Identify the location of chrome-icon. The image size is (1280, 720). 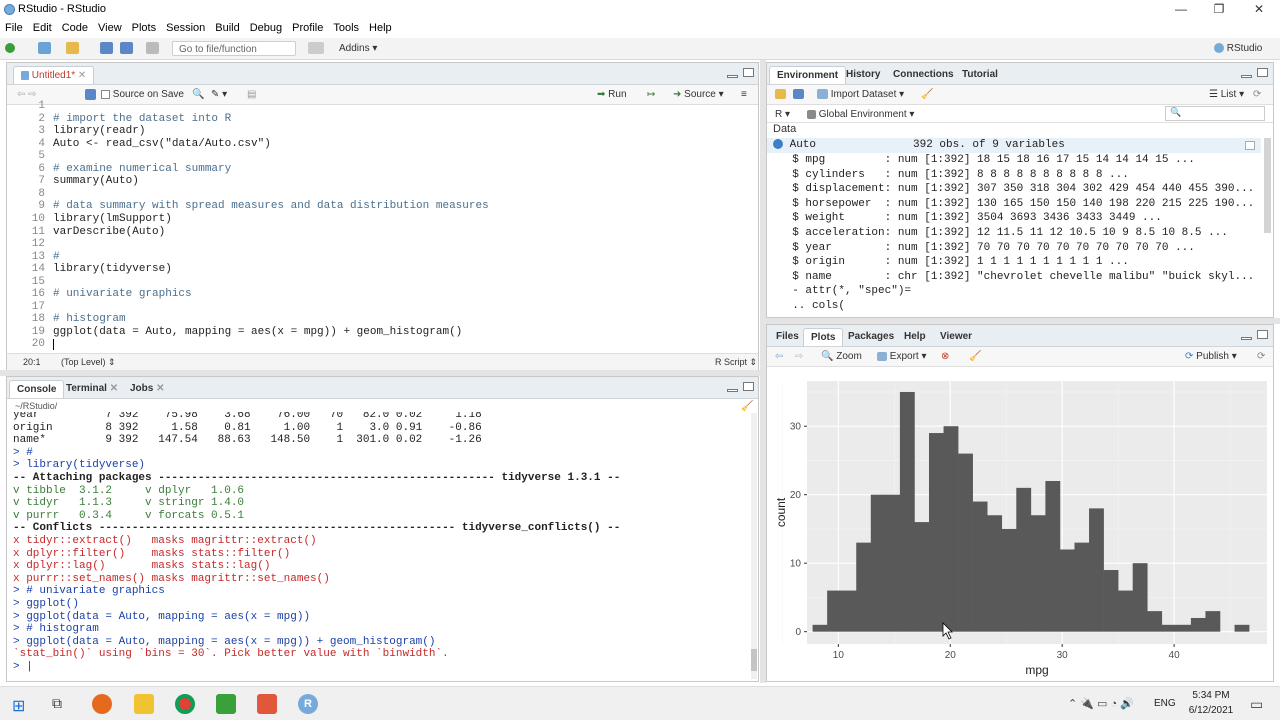
(185, 704).